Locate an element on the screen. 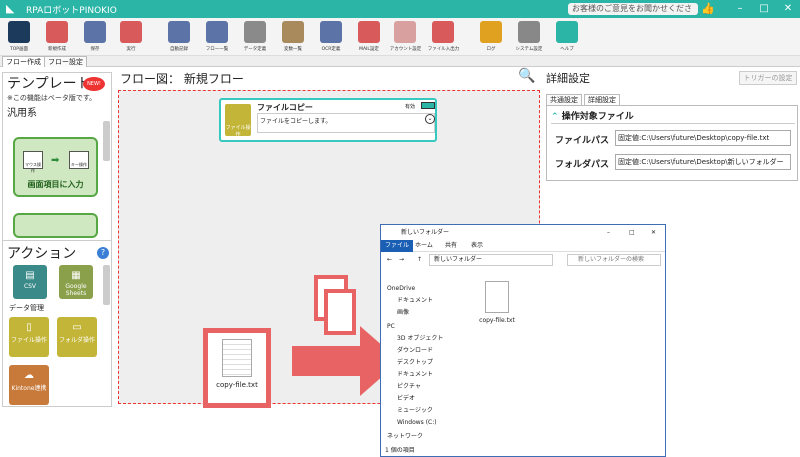  nav-item: ミュージック is located at coordinates (415, 411).